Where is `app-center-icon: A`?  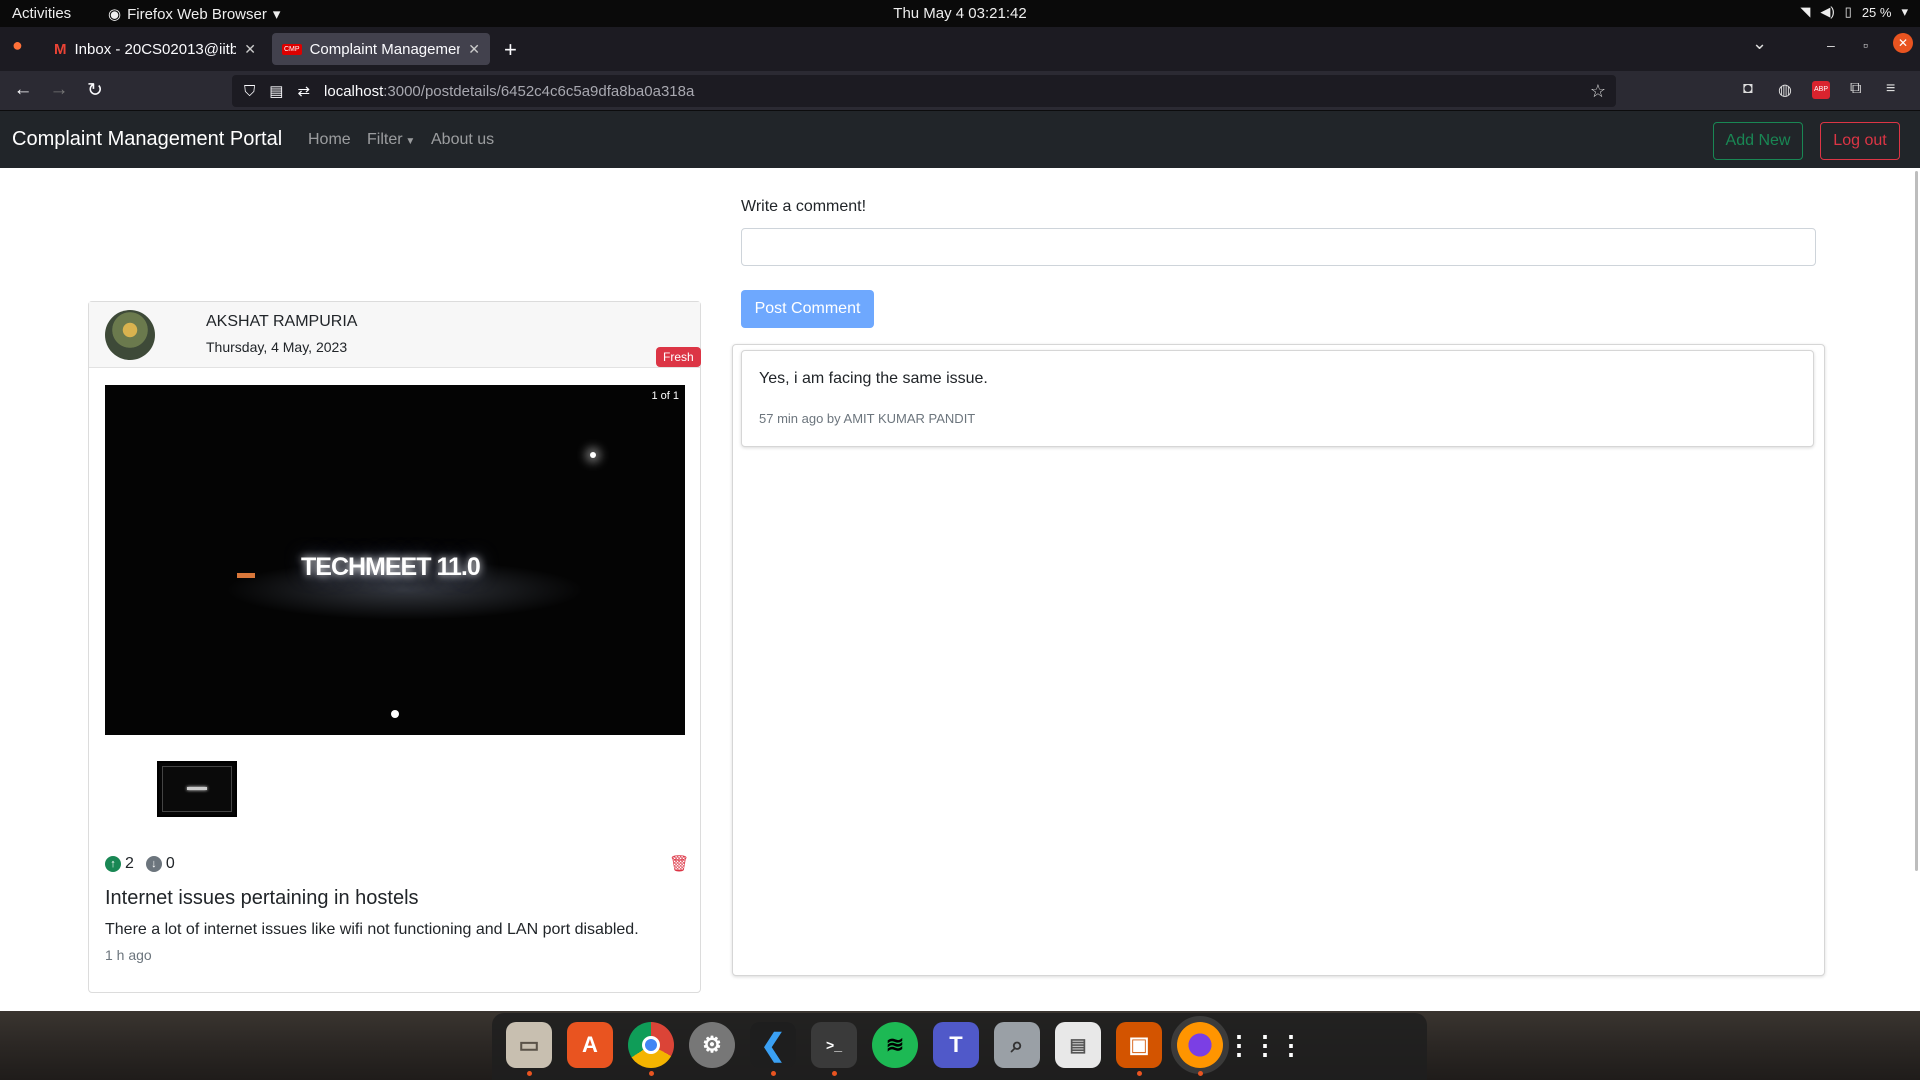 app-center-icon: A is located at coordinates (590, 1045).